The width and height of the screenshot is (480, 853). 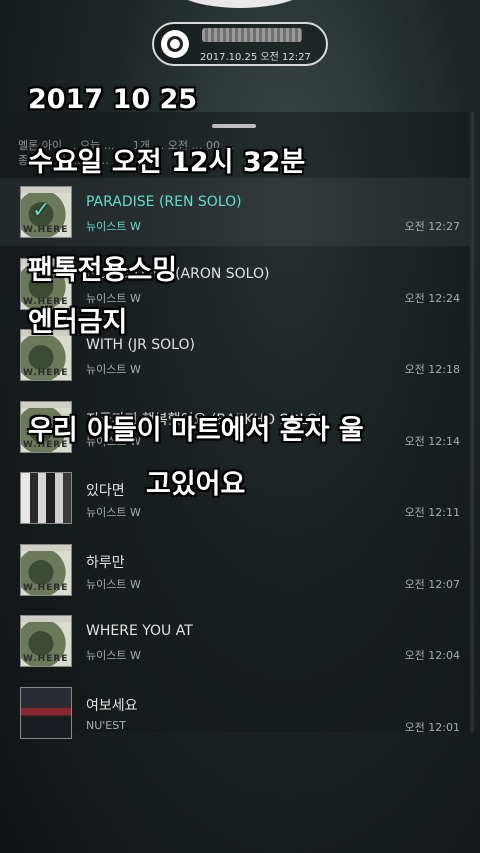 I want to click on song-time: 오전 12:01, so click(x=432, y=727).